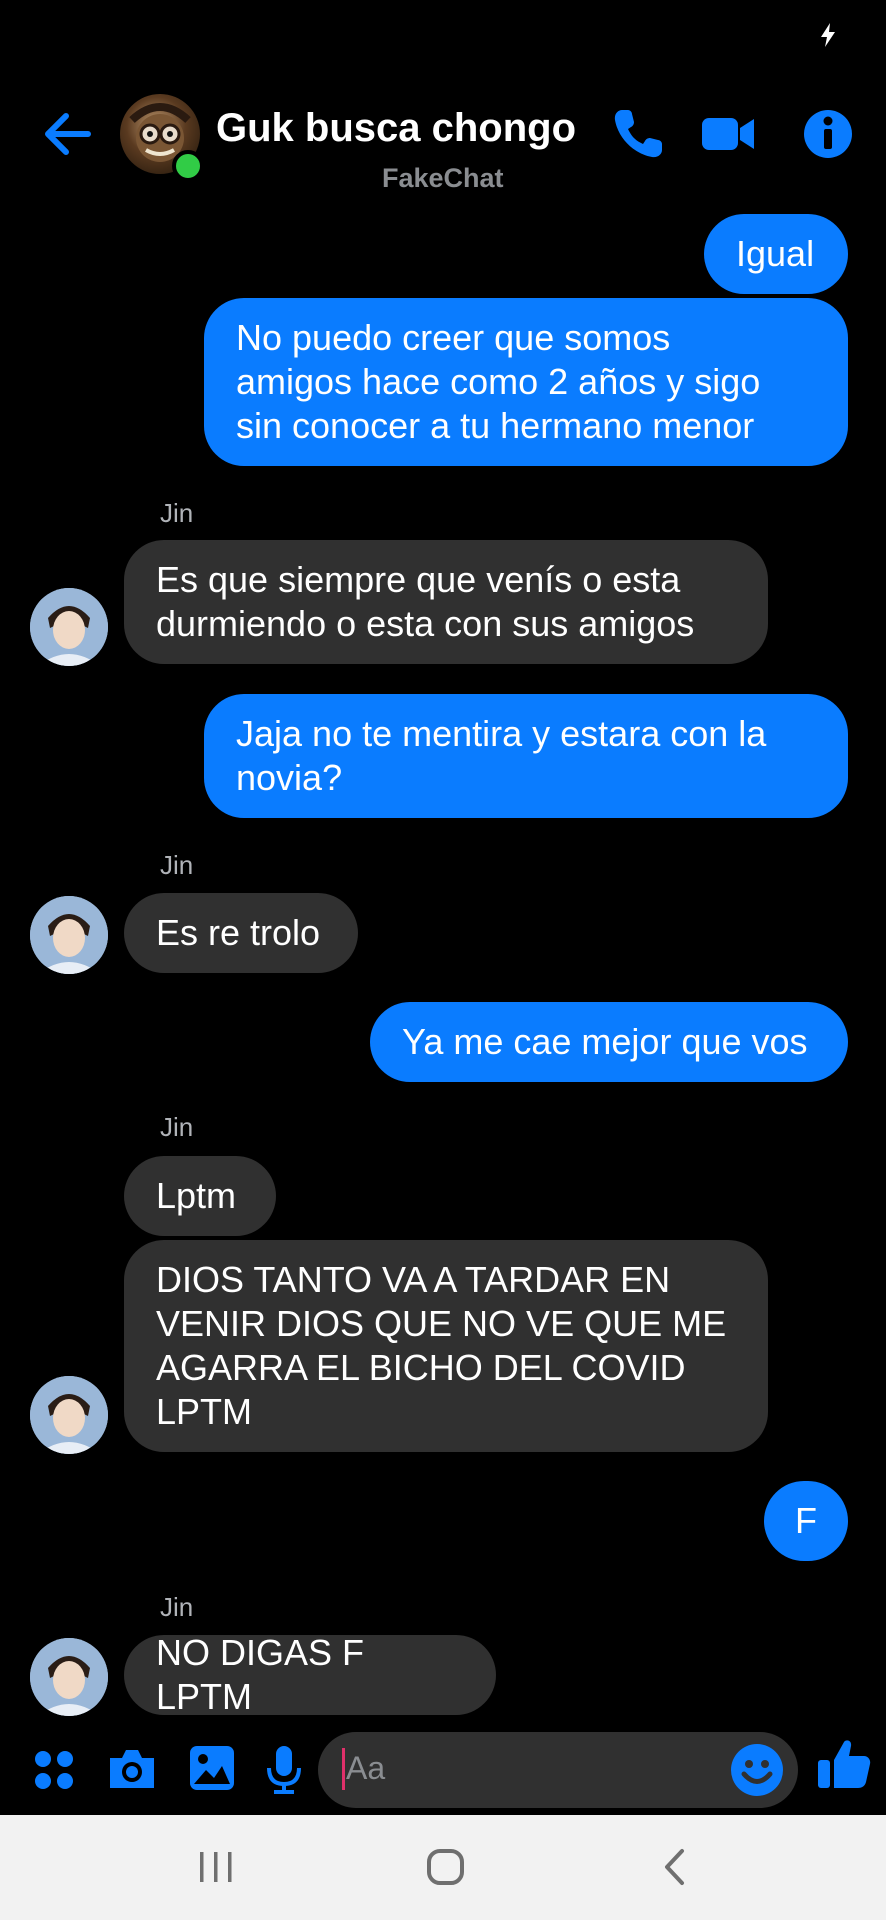  I want to click on microphone-icon, so click(284, 1770).